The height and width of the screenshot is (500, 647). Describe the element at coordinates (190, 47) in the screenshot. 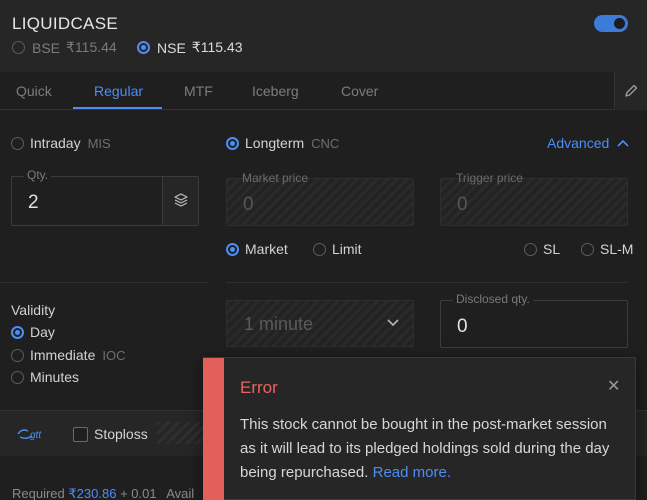

I see `exchange-nse-option: NSE ₹115.43` at that location.